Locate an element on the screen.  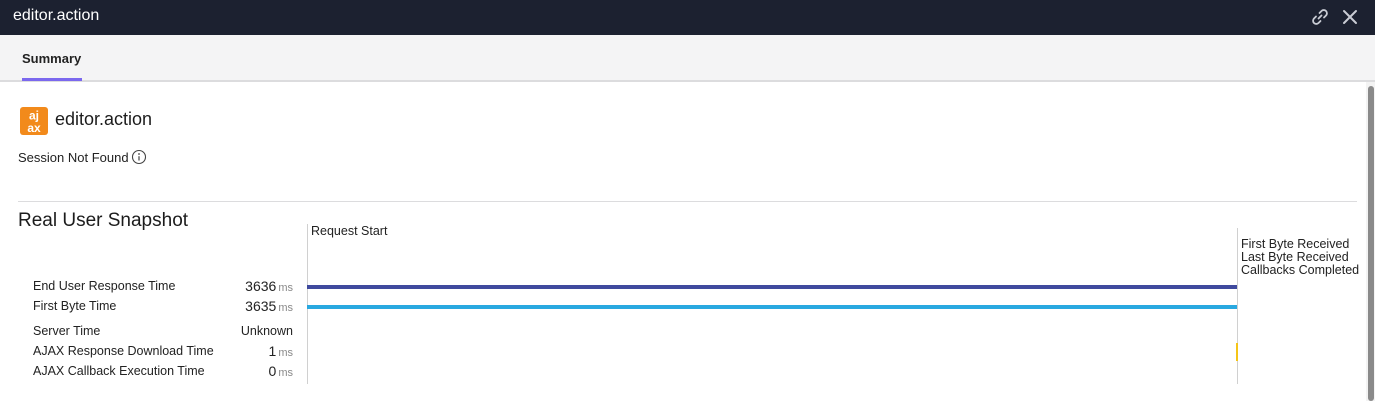
metric-number: 0 is located at coordinates (272, 371).